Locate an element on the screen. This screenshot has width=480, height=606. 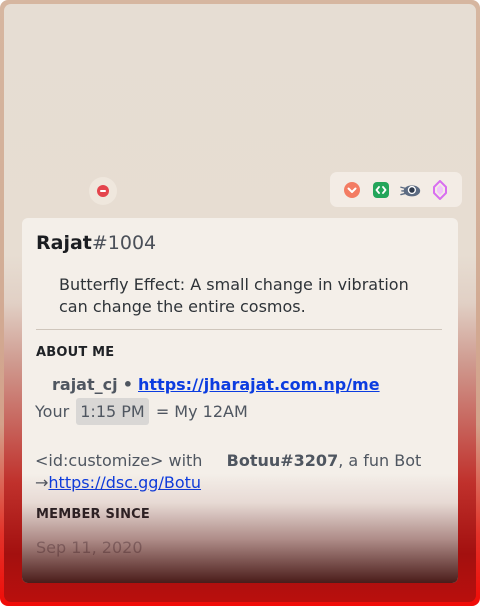
about-line-handle: rajat_cj • https://jharajat.com.np/me is located at coordinates (216, 384).